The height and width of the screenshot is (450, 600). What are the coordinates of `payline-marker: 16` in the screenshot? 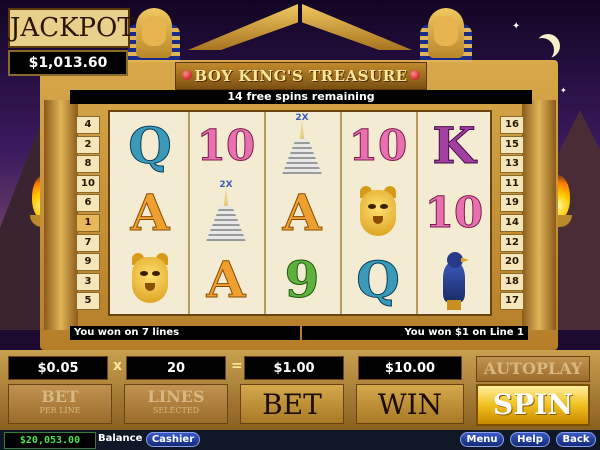 It's located at (512, 125).